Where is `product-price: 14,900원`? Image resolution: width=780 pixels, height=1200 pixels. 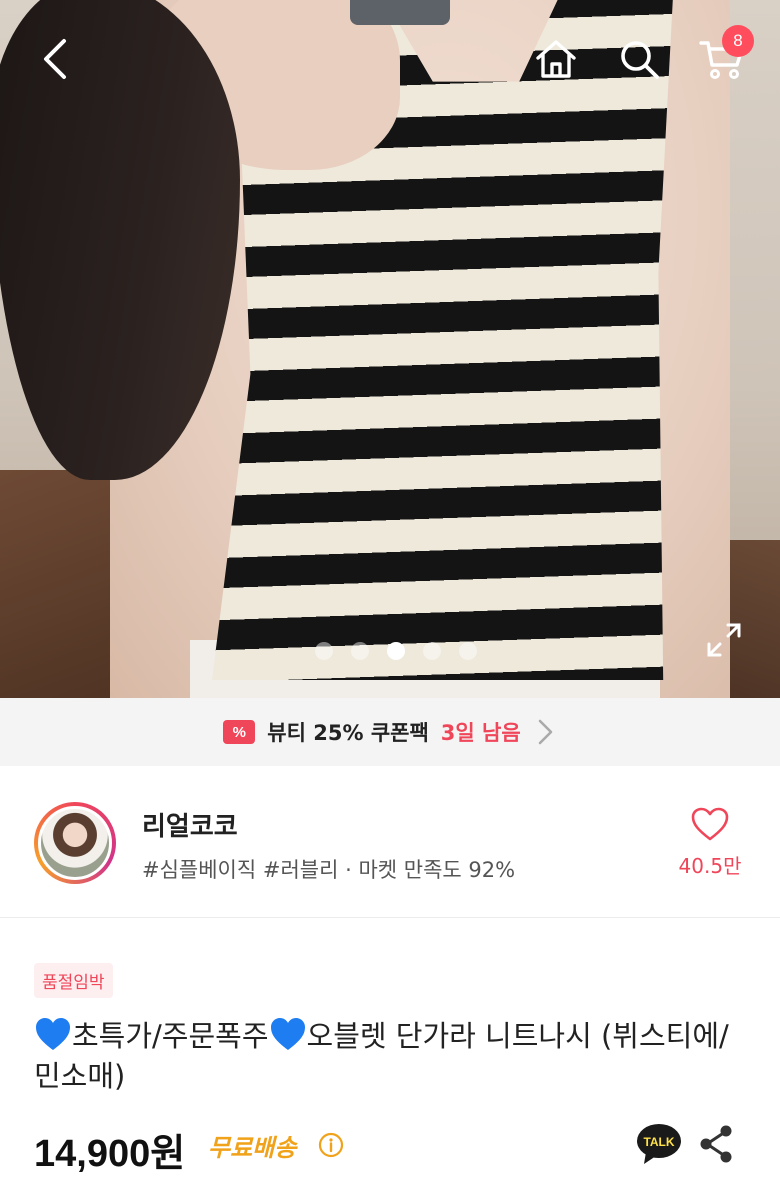
product-price: 14,900원 is located at coordinates (110, 1154).